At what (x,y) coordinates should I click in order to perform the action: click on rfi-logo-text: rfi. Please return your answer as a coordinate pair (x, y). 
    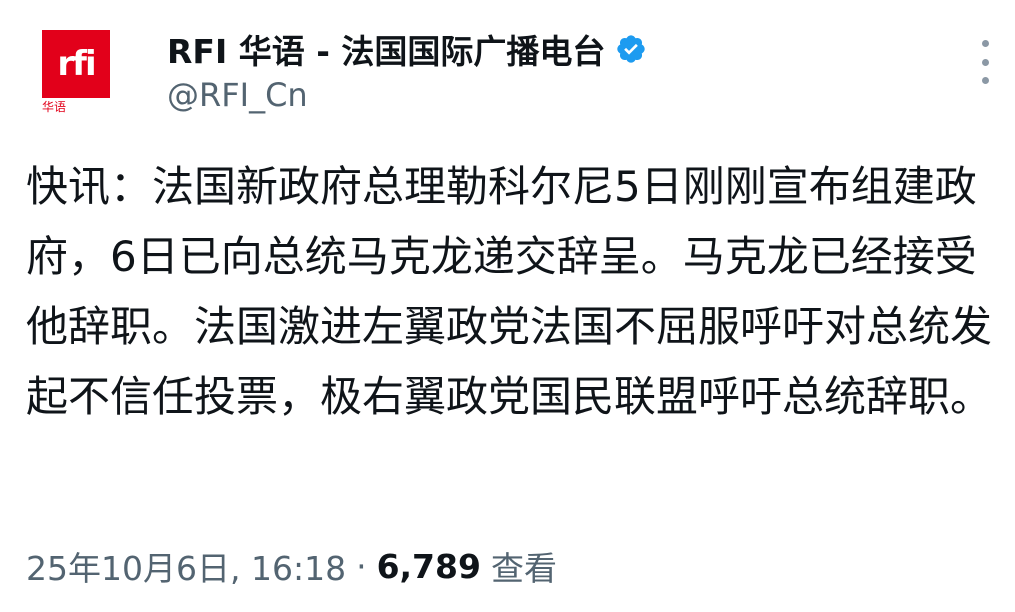
    Looking at the image, I should click on (76, 64).